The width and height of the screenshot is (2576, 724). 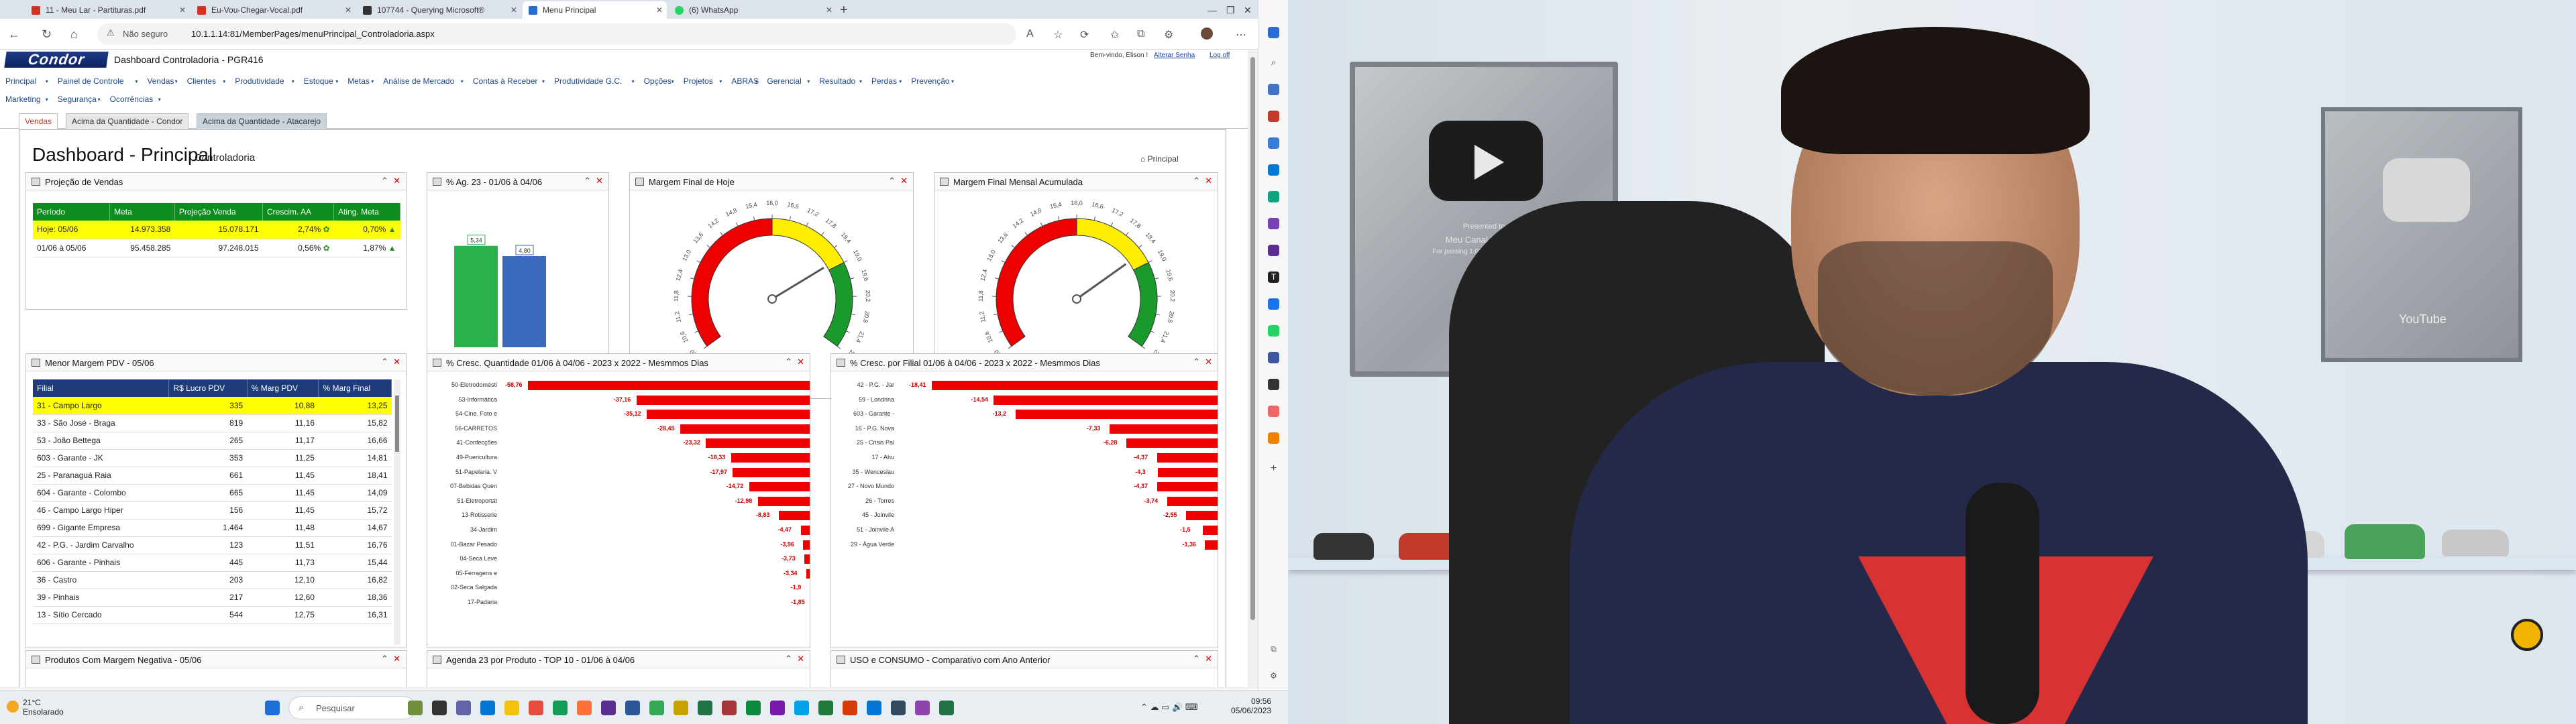 What do you see at coordinates (658, 81) in the screenshot?
I see `menu-item: Opções` at bounding box center [658, 81].